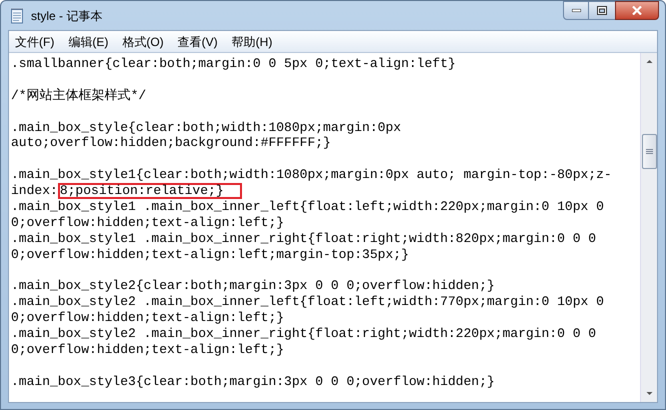 The width and height of the screenshot is (666, 410). What do you see at coordinates (648, 227) in the screenshot?
I see `vertical-scrollbar` at bounding box center [648, 227].